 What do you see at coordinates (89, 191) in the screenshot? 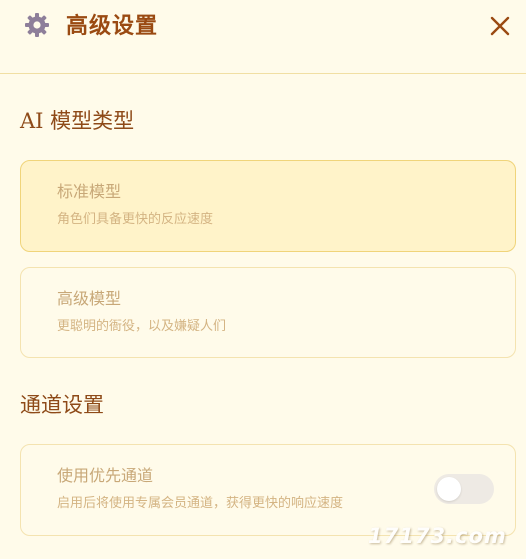
I see `option-label: 标准模型` at bounding box center [89, 191].